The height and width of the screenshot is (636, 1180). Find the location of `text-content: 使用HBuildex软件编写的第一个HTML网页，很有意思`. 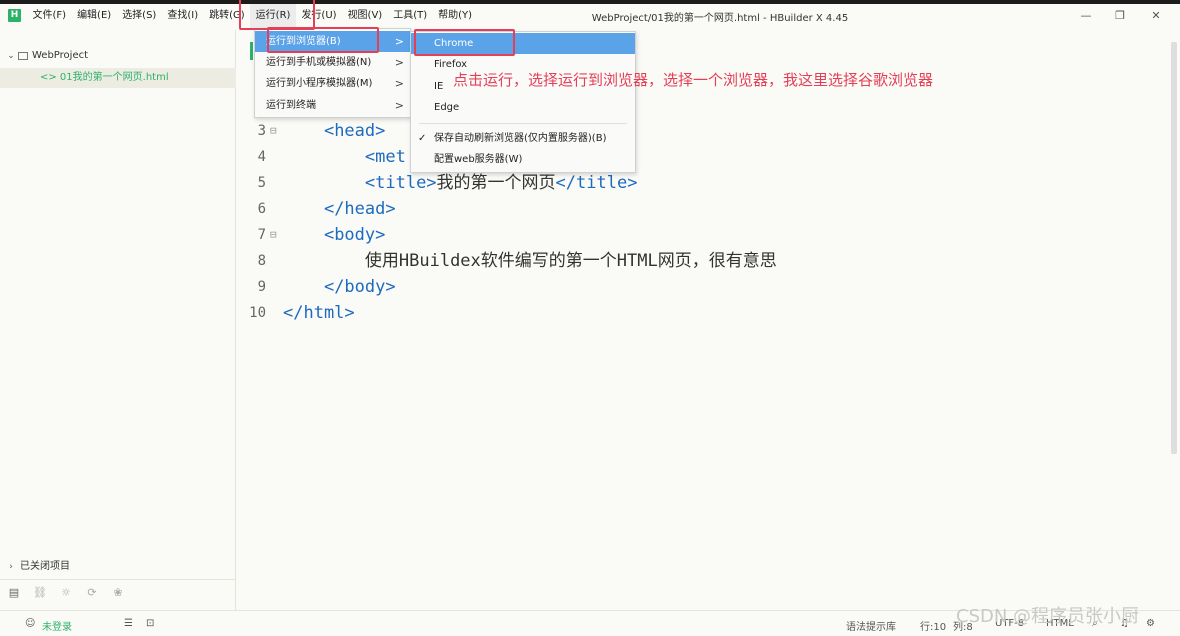

text-content: 使用HBuildex软件编写的第一个HTML网页，很有意思 is located at coordinates (570, 261).